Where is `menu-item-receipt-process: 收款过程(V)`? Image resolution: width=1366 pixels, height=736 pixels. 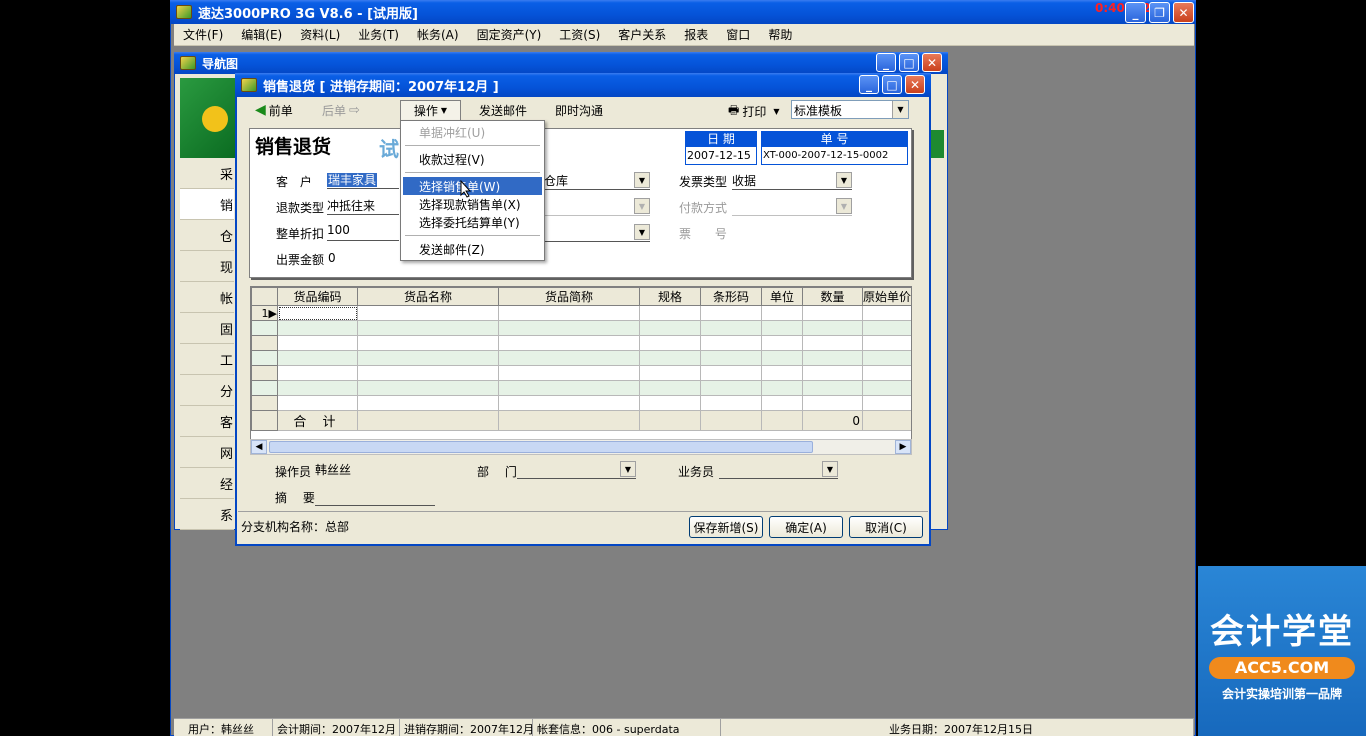
menu-item-receipt-process: 收款过程(V) is located at coordinates (472, 159).